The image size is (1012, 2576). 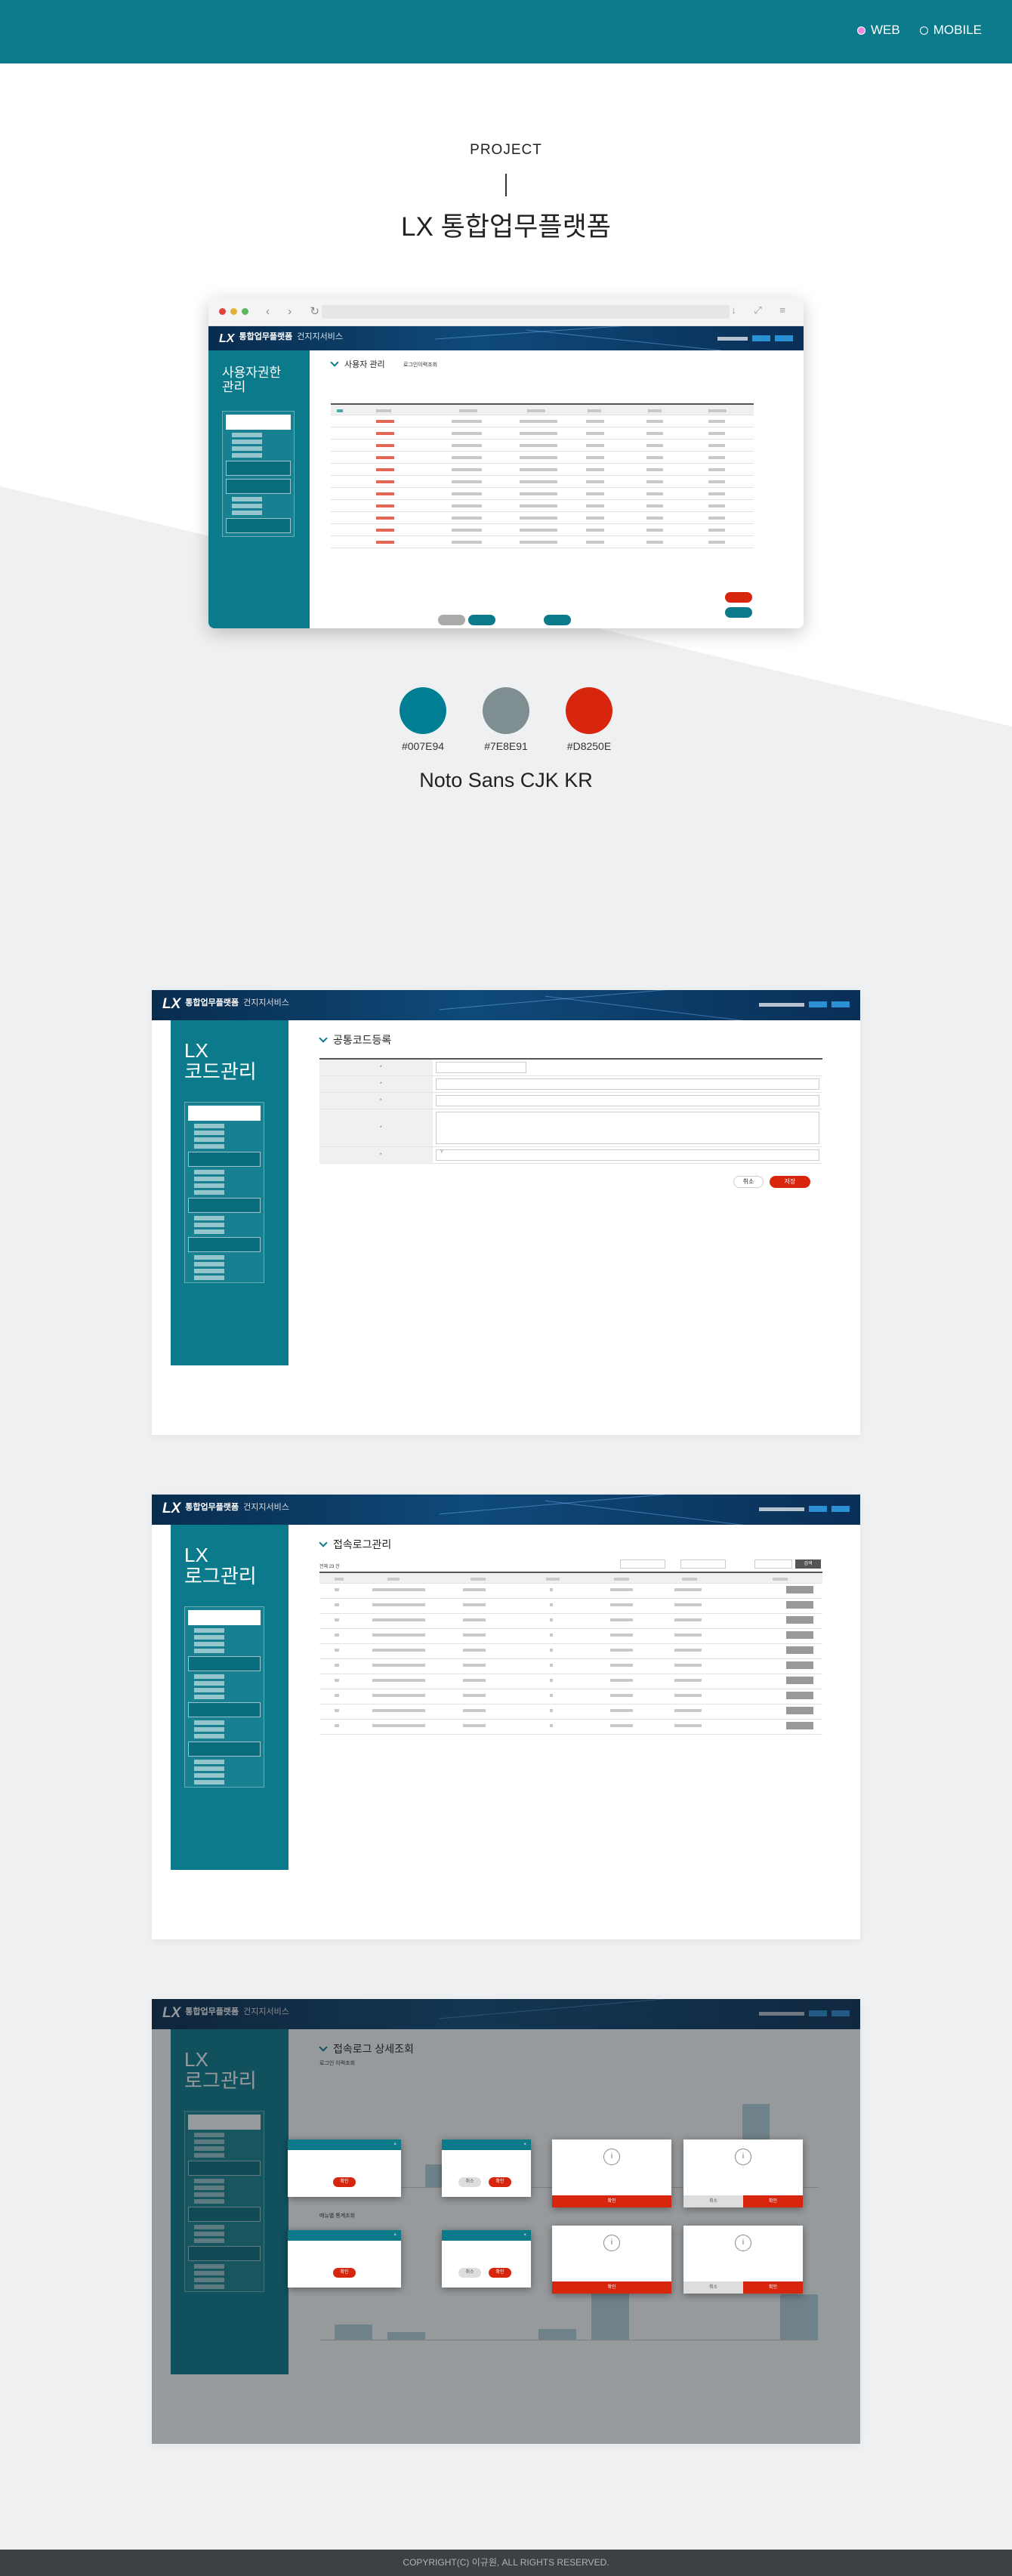 I want to click on confirm-button, so click(x=738, y=597).